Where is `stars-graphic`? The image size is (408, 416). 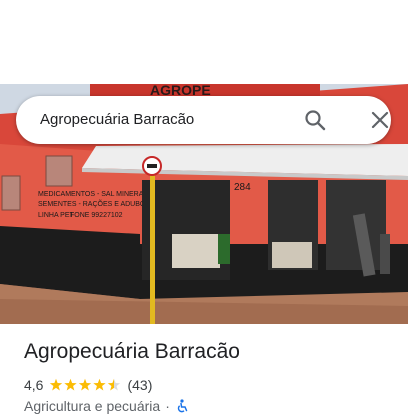 stars-graphic is located at coordinates (85, 384).